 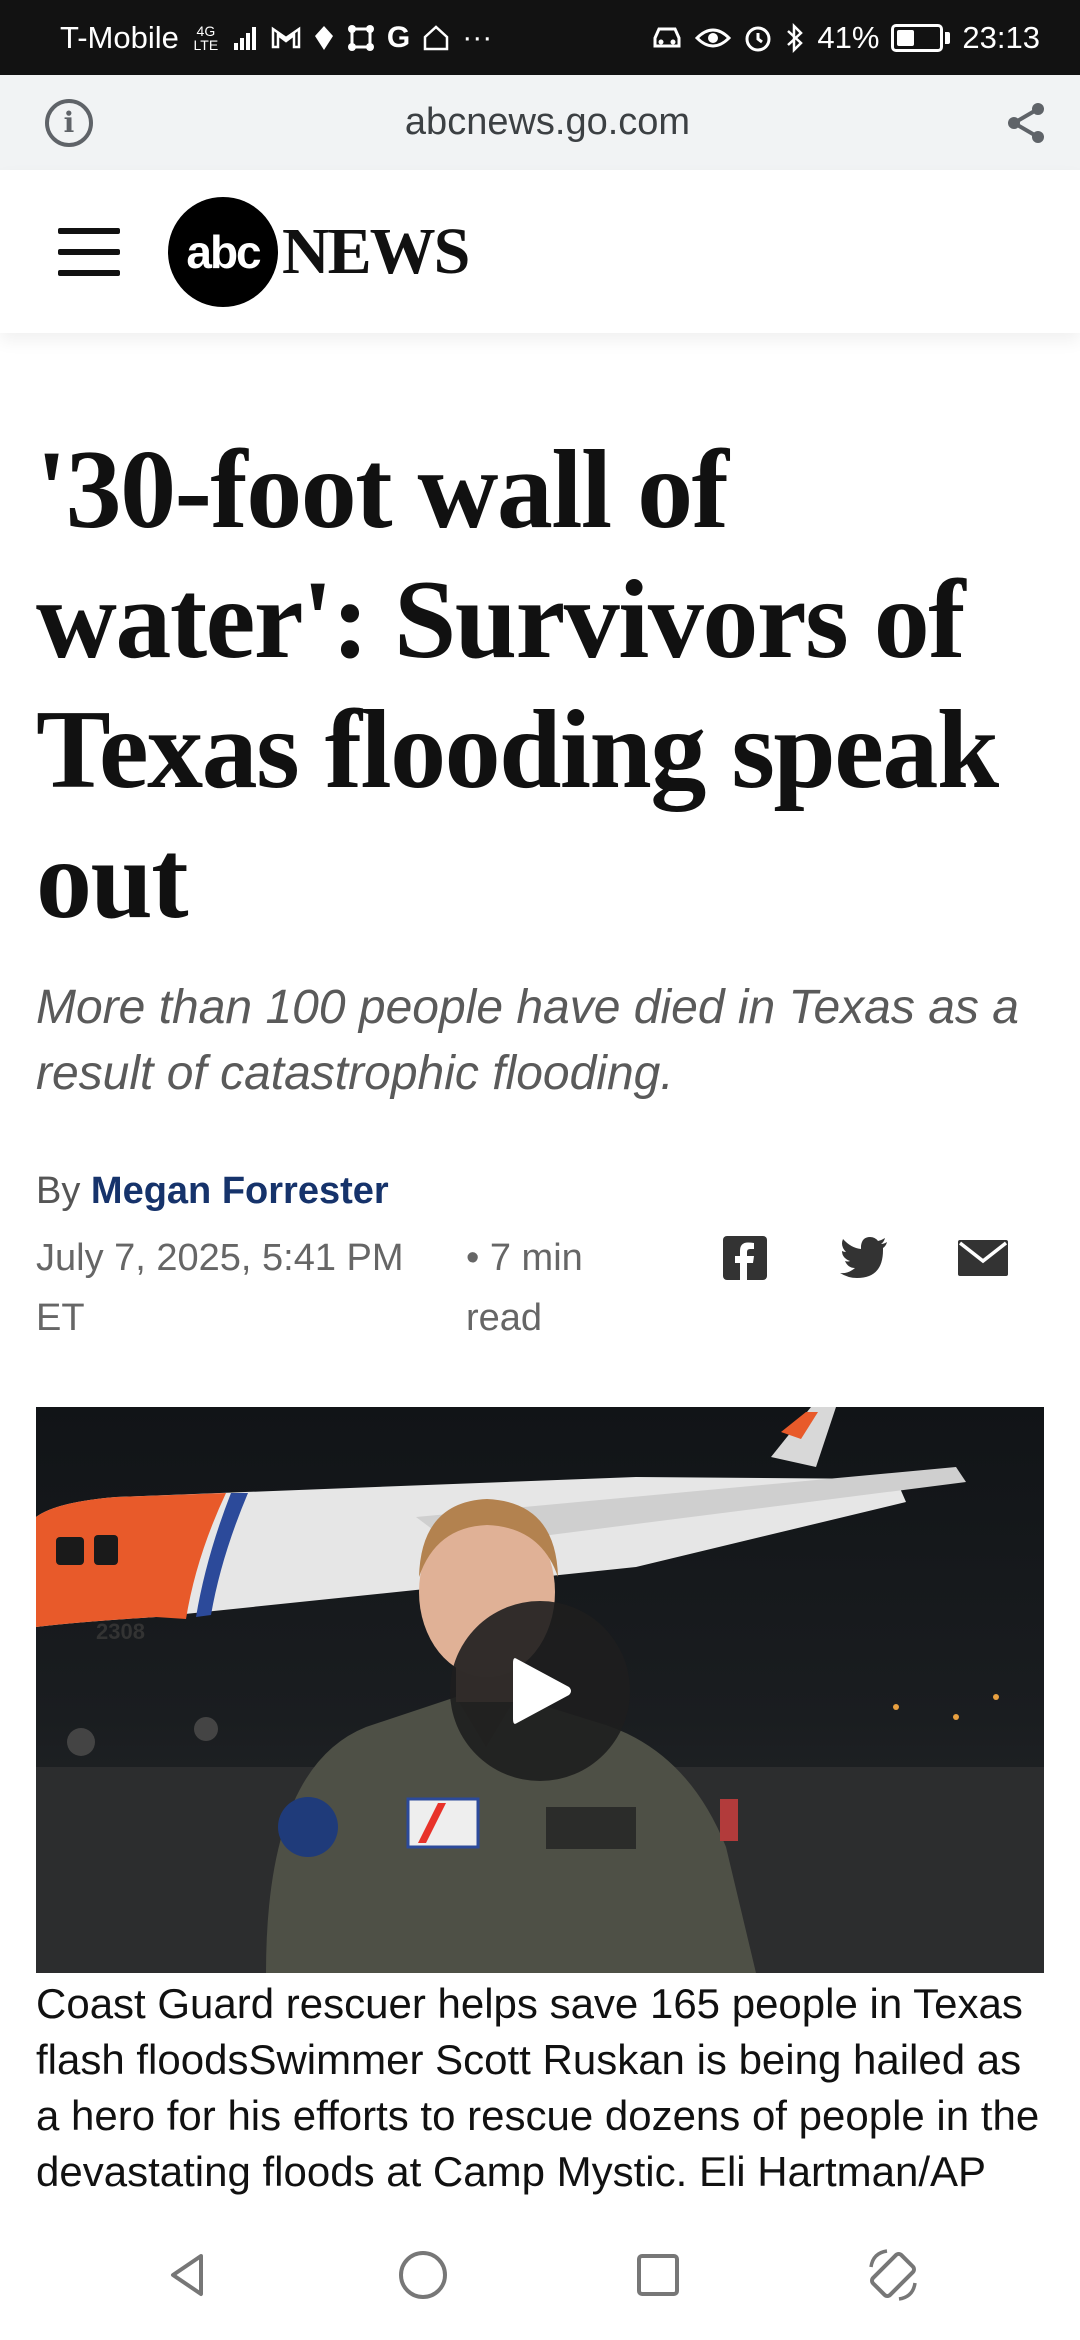 I want to click on publish-date: July 7, 2025, 5:41 PM ET, so click(x=220, y=1288).